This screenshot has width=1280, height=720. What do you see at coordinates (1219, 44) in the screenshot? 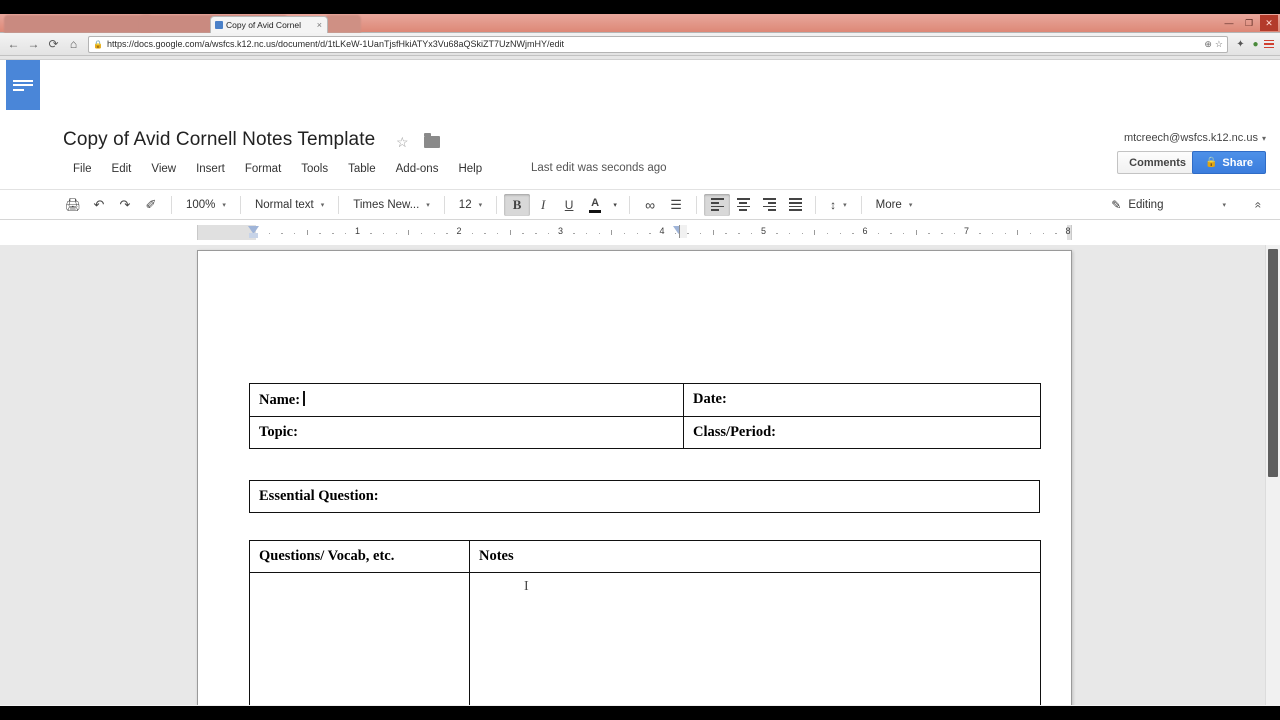
I see `bookmark-star-icon: ☆` at bounding box center [1219, 44].